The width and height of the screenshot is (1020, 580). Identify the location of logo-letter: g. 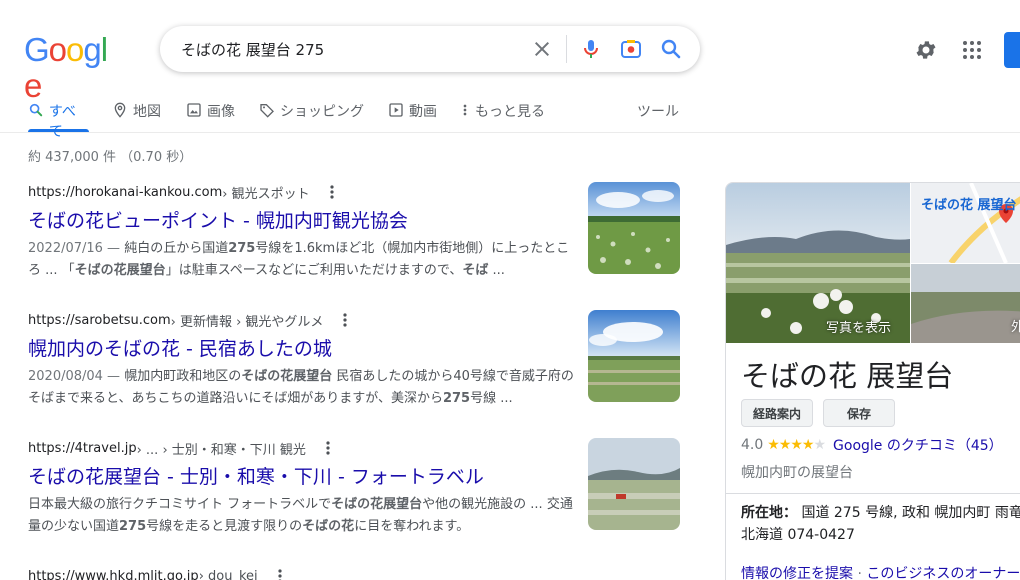
(92, 49).